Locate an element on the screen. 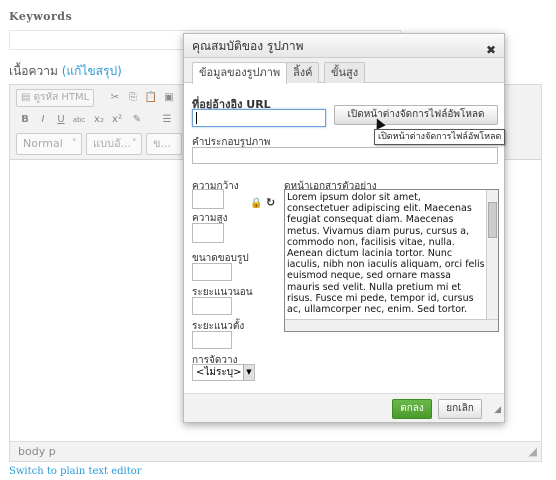 The image size is (556, 480). editor-statusbar: body p ◢ is located at coordinates (275, 451).